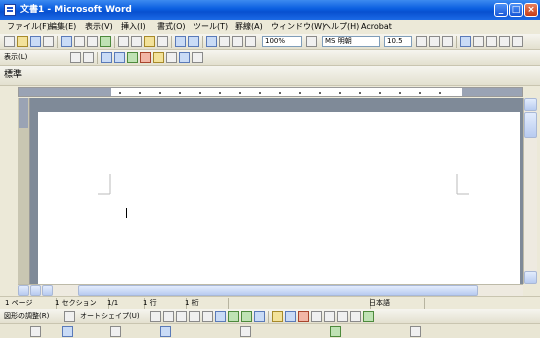 The image size is (540, 338). I want to click on reading-layout-label: 表示(L), so click(15, 57).